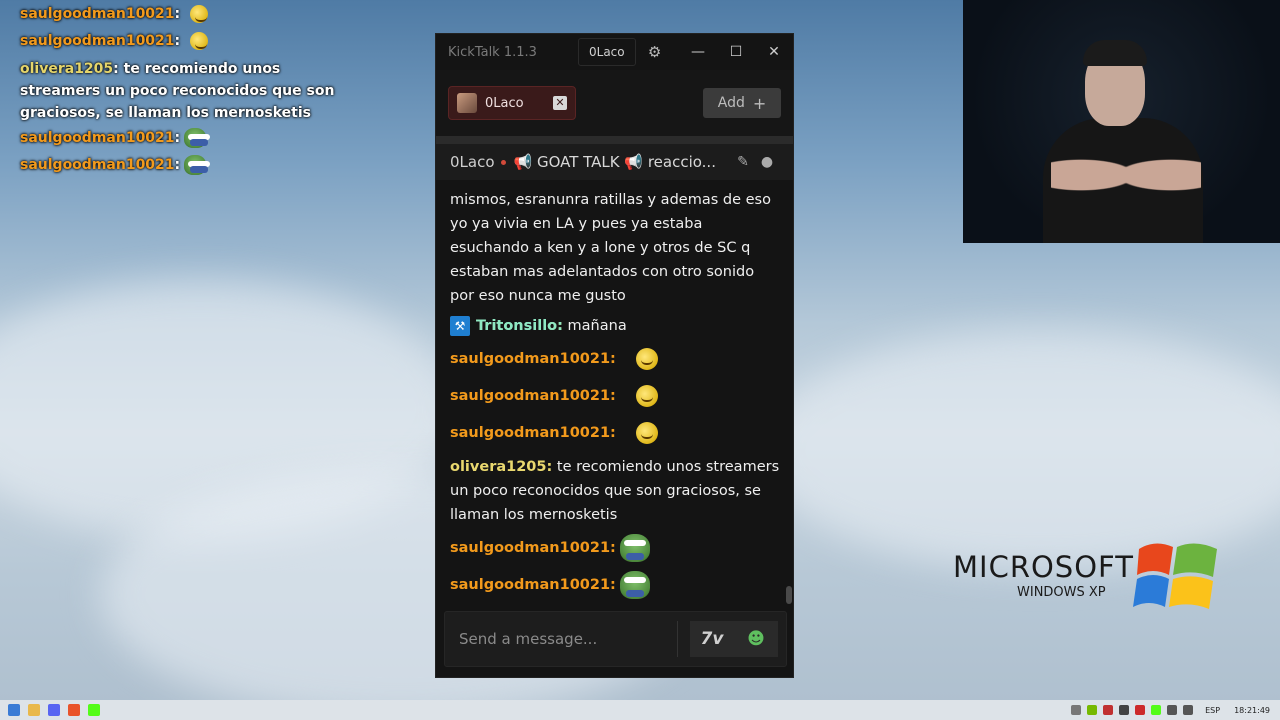 The image size is (1280, 720). Describe the element at coordinates (731, 103) in the screenshot. I see `add-label: Add` at that location.